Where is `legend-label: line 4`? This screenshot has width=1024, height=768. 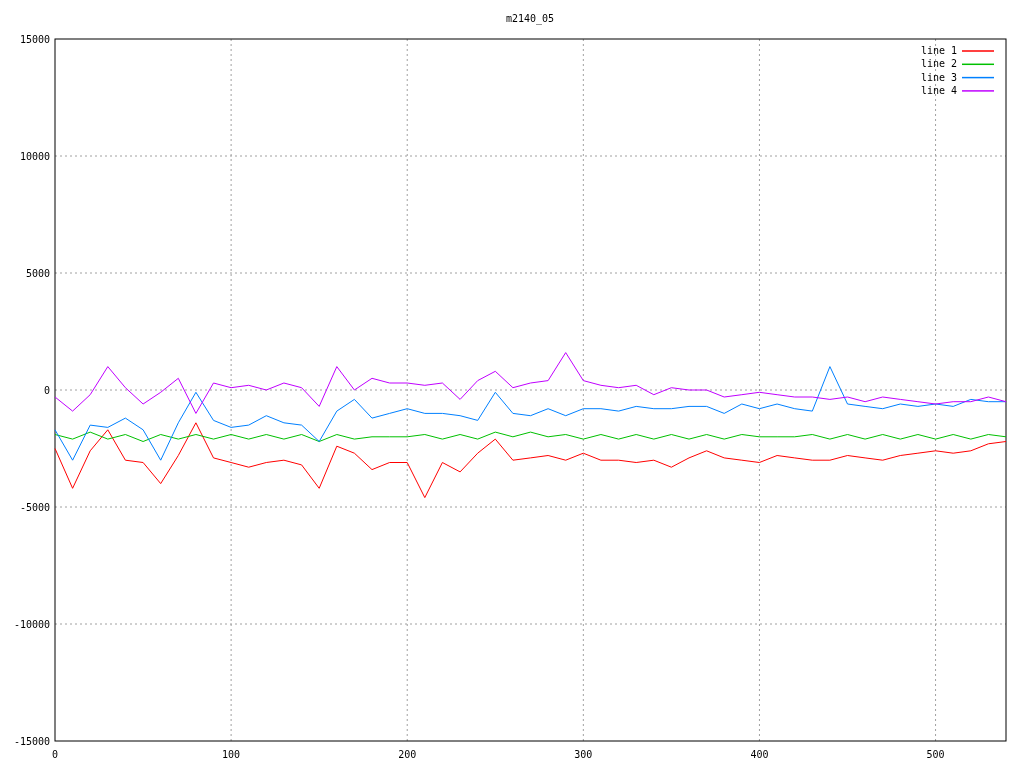
legend-label: line 4 is located at coordinates (938, 90).